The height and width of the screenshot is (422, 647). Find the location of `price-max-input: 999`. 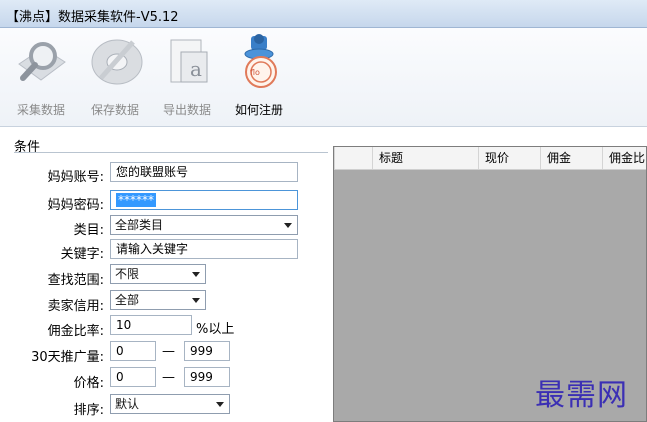

price-max-input: 999 is located at coordinates (207, 377).